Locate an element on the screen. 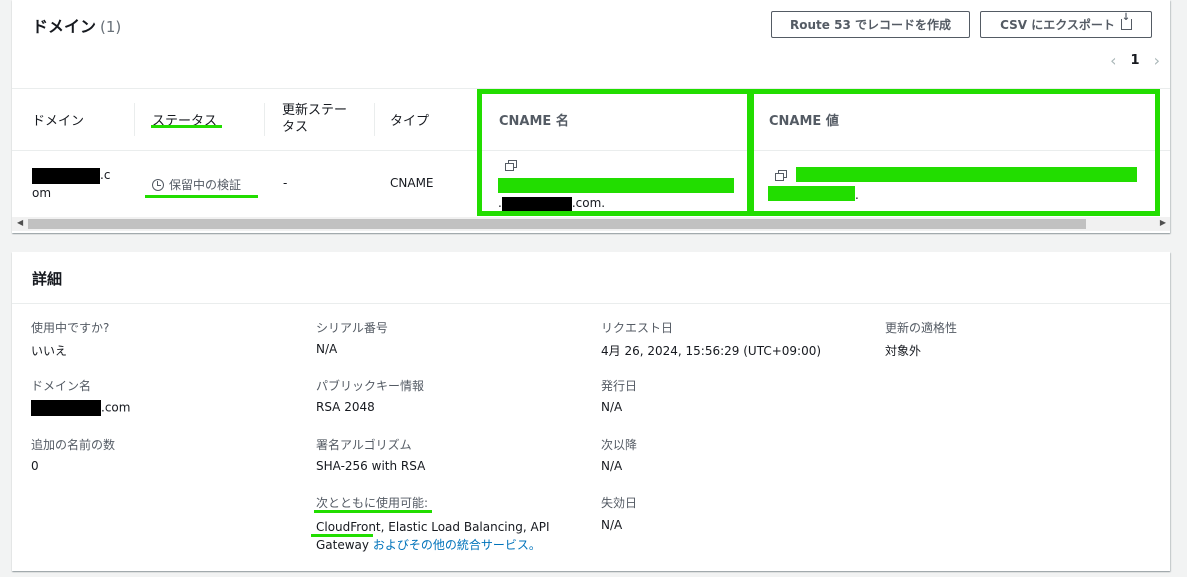  requested-at-label: リクエスト日 is located at coordinates (637, 328).